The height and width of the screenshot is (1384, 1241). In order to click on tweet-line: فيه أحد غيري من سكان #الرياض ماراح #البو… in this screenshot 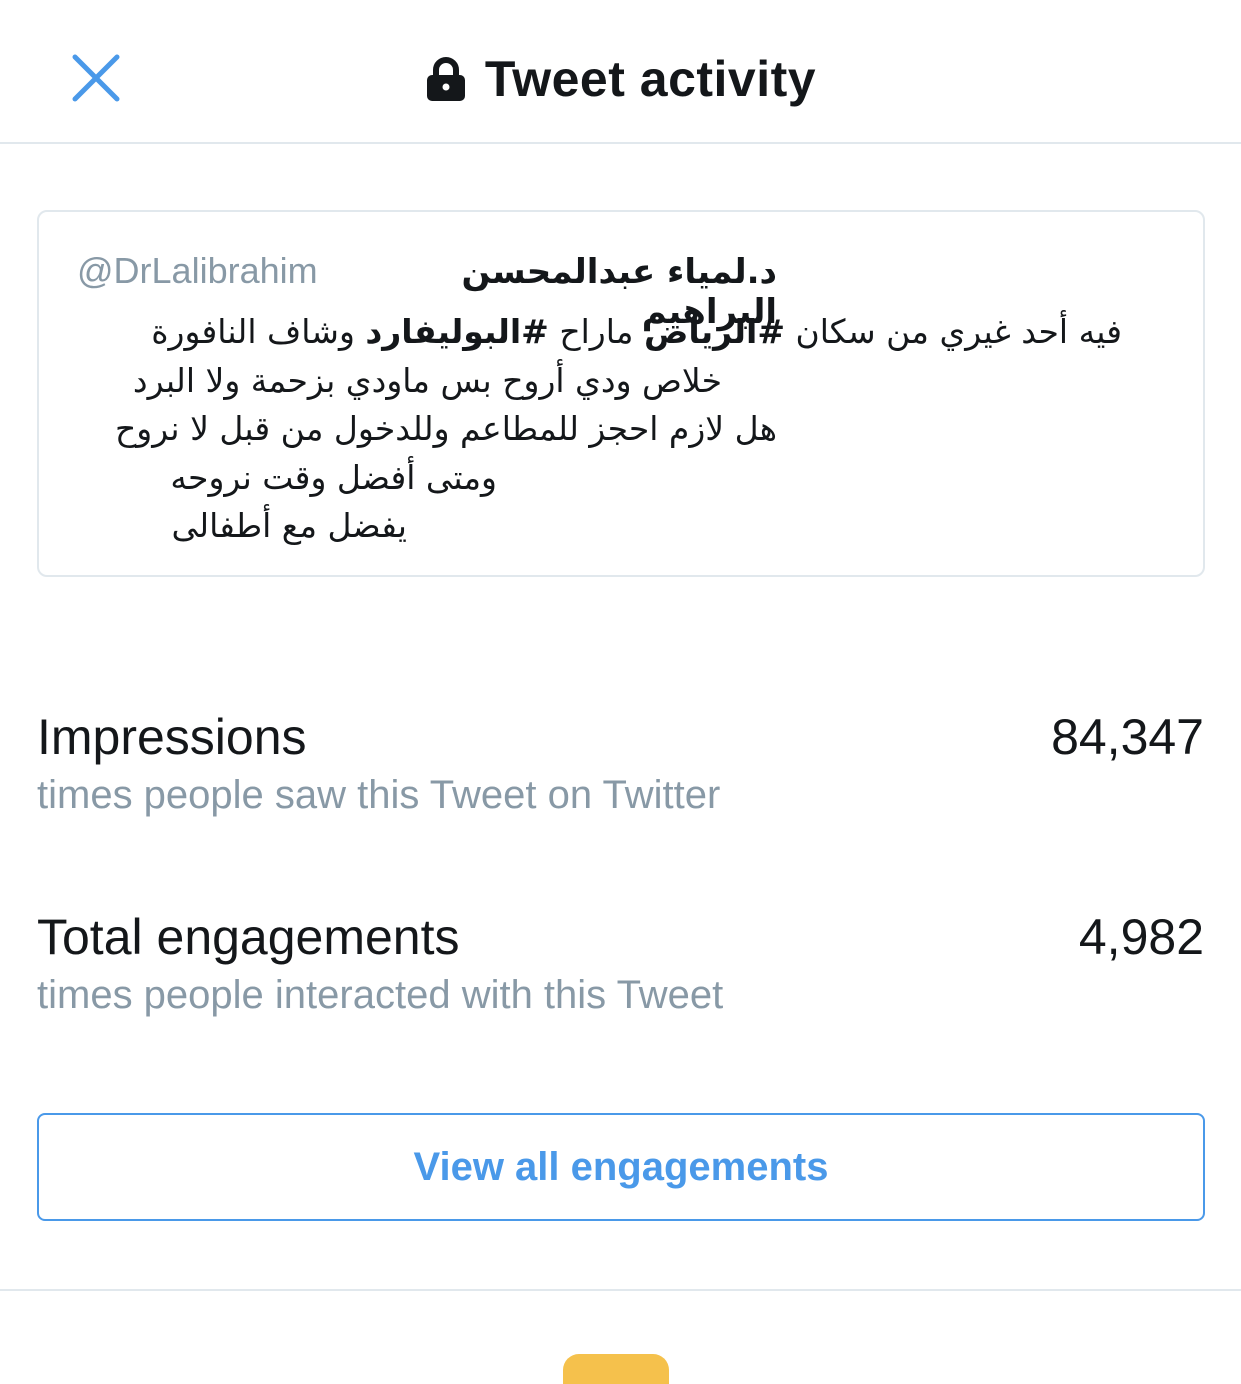, I will do `click(599, 332)`.